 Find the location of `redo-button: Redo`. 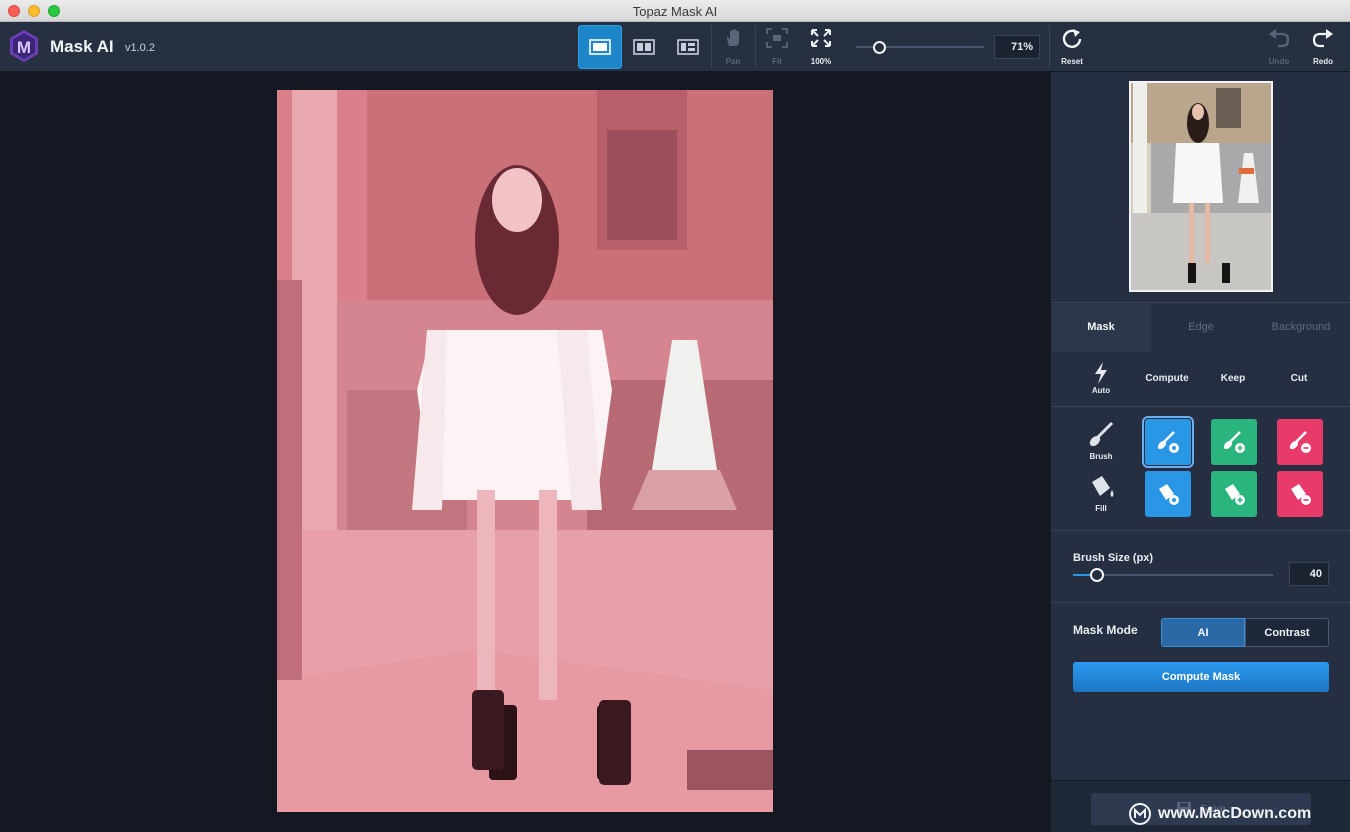

redo-button: Redo is located at coordinates (1323, 47).